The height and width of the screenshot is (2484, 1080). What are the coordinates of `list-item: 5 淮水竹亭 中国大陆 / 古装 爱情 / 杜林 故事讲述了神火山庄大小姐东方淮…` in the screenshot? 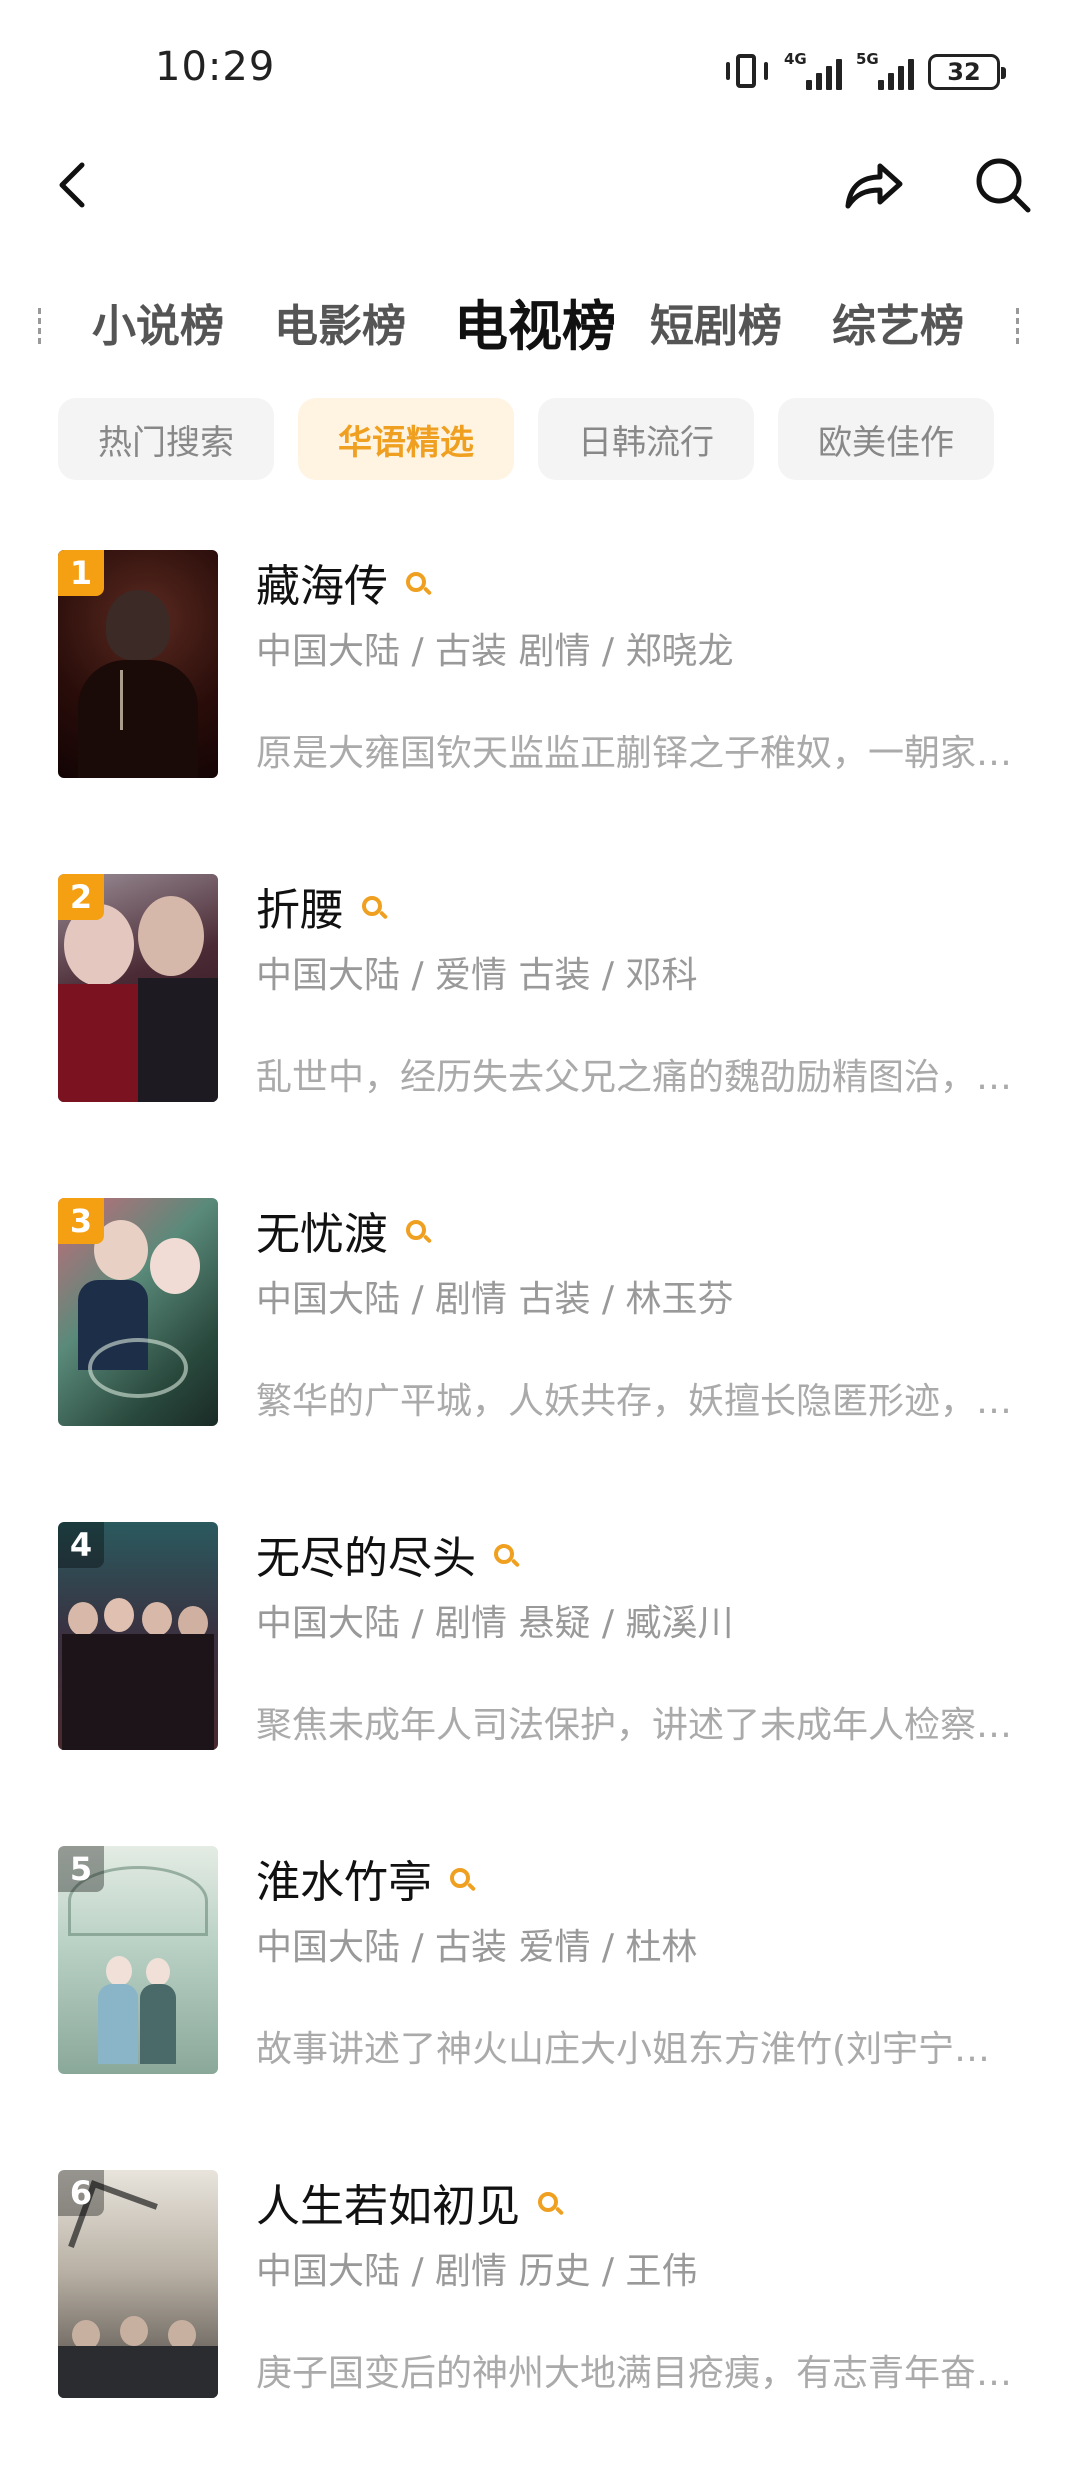 It's located at (540, 1998).